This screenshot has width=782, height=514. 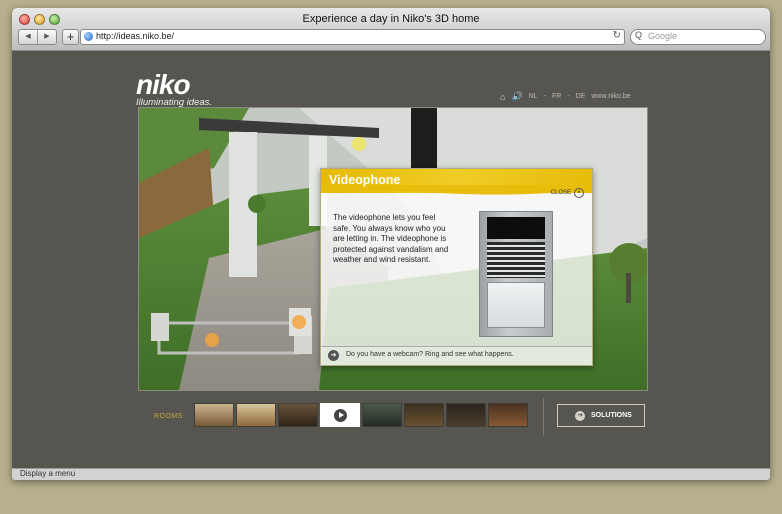 I want to click on lang-de-link: DE, so click(x=581, y=96).